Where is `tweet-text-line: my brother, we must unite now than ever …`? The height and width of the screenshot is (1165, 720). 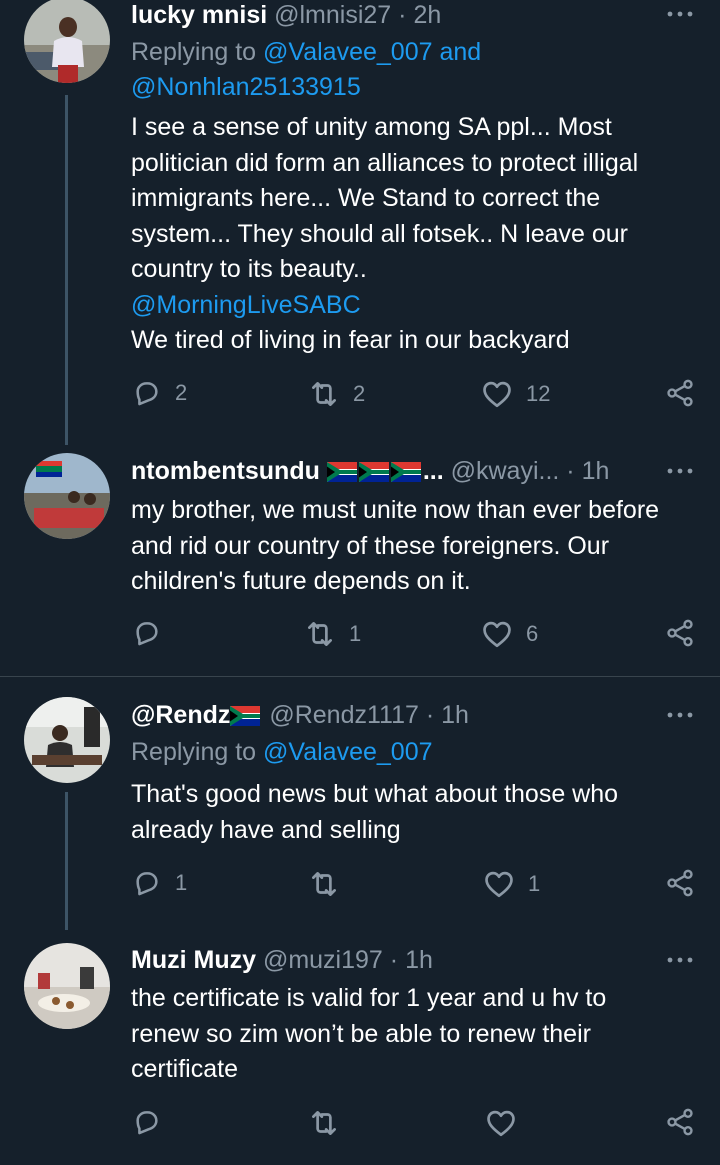 tweet-text-line: my brother, we must unite now than ever … is located at coordinates (395, 510).